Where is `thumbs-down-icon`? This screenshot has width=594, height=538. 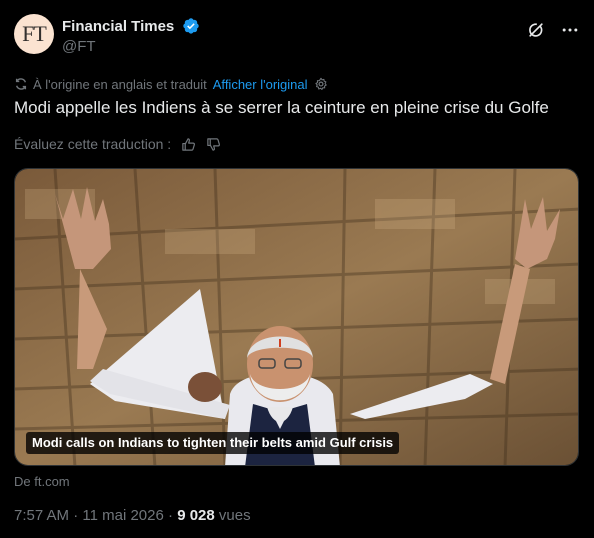 thumbs-down-icon is located at coordinates (213, 144).